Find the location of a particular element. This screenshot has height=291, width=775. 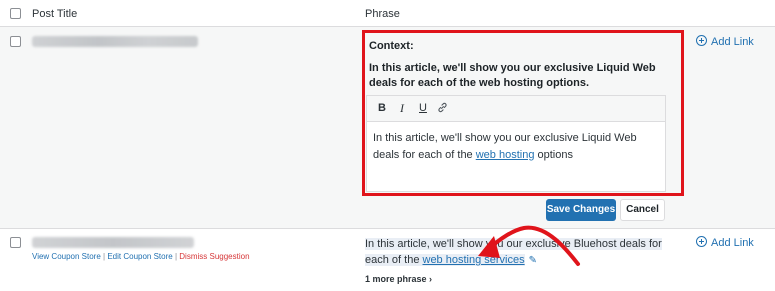

more-phrase-label: 1 more phrase is located at coordinates (396, 279).